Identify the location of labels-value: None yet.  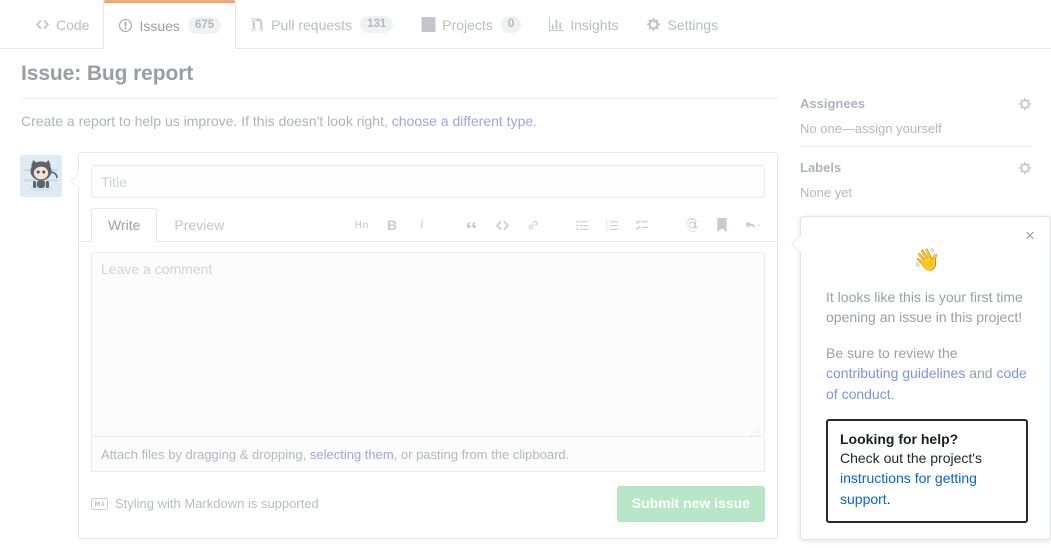
(916, 192).